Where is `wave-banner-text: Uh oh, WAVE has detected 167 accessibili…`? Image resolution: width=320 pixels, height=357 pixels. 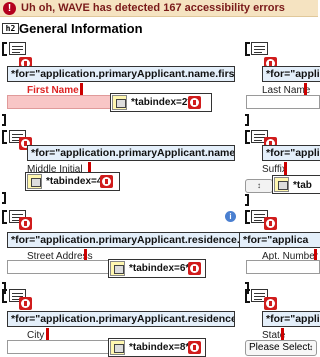
wave-banner-text: Uh oh, WAVE has detected 167 accessibili… is located at coordinates (153, 8).